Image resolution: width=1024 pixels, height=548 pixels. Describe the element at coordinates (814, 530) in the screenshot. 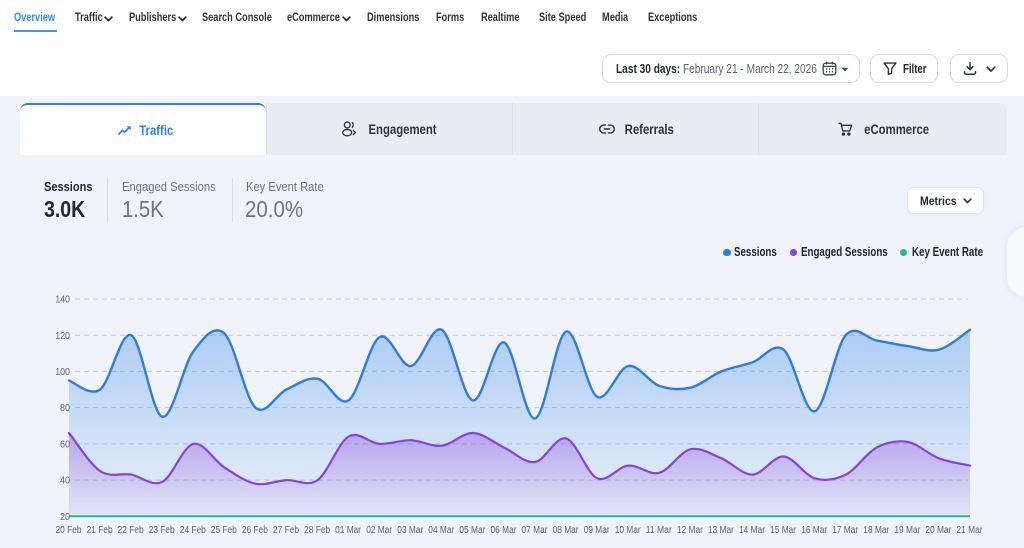

I see `svg-text: 16 Mar` at that location.